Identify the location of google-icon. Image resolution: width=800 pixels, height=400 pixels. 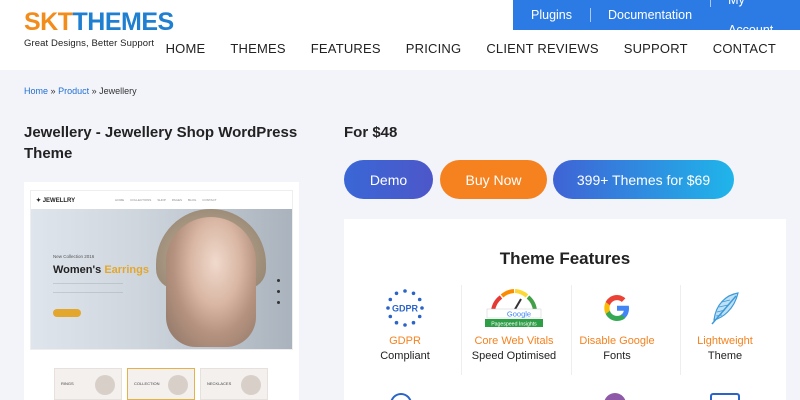
(617, 308).